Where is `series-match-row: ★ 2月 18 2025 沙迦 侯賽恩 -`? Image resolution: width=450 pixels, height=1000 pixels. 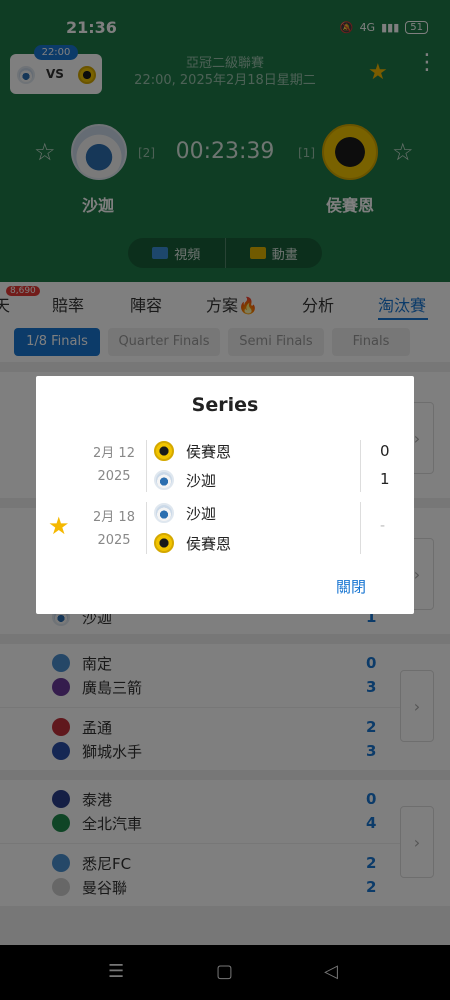
series-match-row: ★ 2月 18 2025 沙迦 侯賽恩 - is located at coordinates (225, 530).